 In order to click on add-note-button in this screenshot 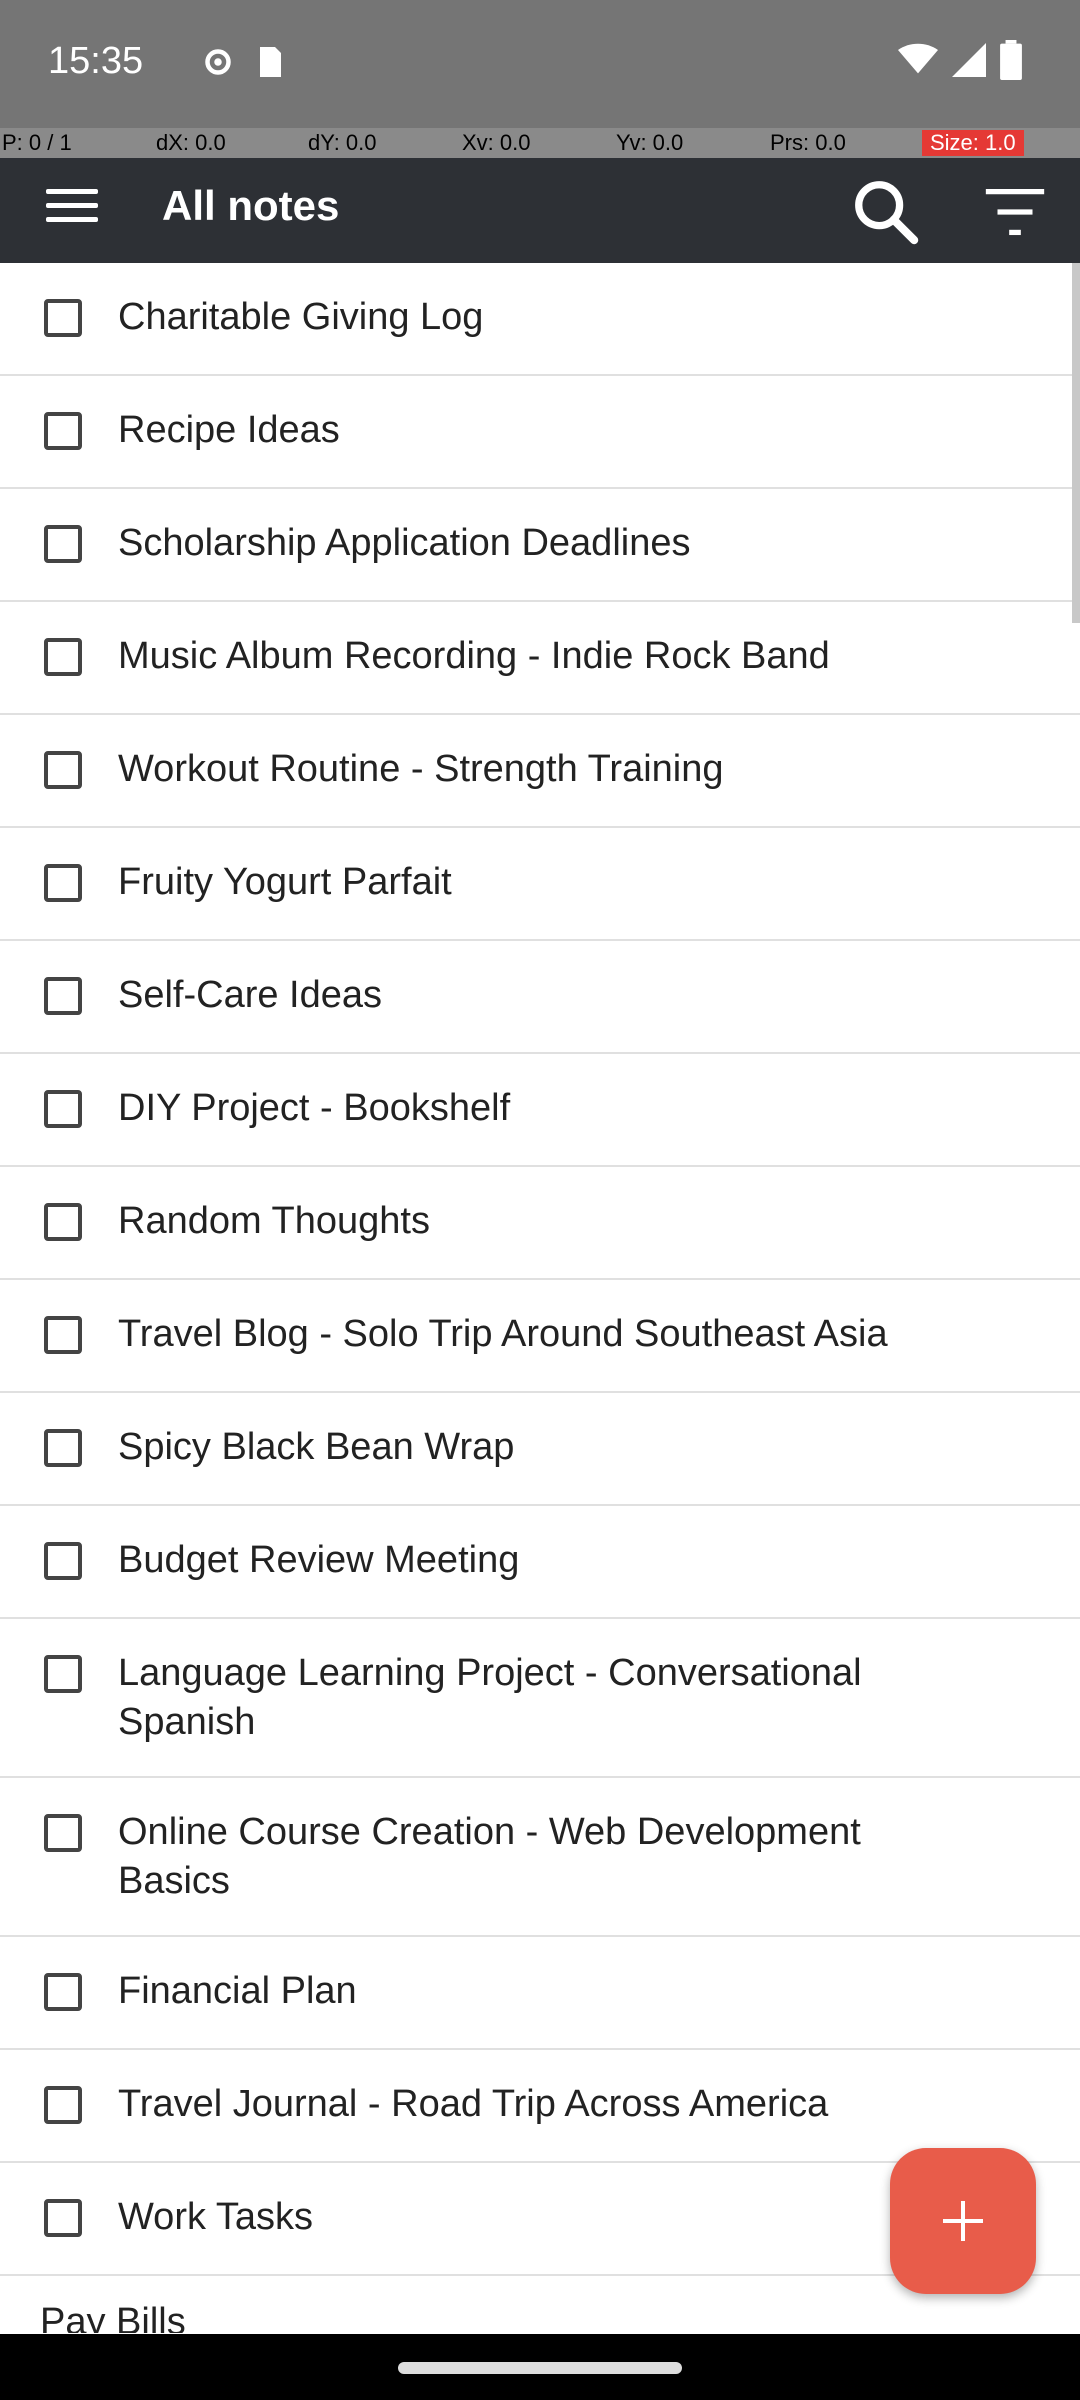, I will do `click(963, 2221)`.